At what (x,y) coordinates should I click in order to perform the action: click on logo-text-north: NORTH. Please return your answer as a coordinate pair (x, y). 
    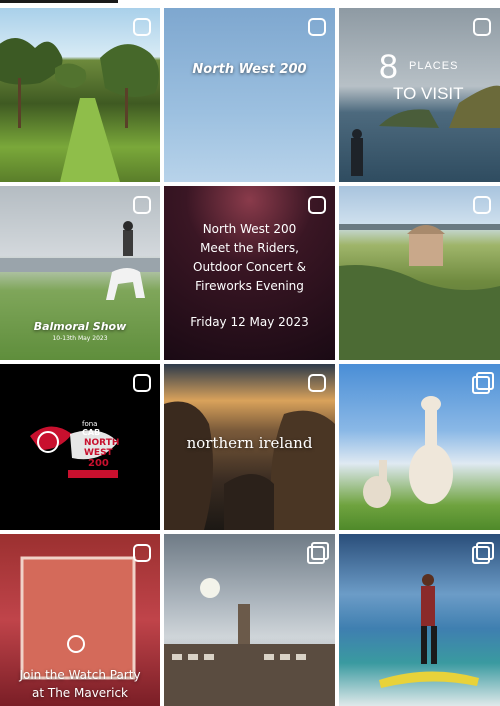
    Looking at the image, I should click on (102, 443).